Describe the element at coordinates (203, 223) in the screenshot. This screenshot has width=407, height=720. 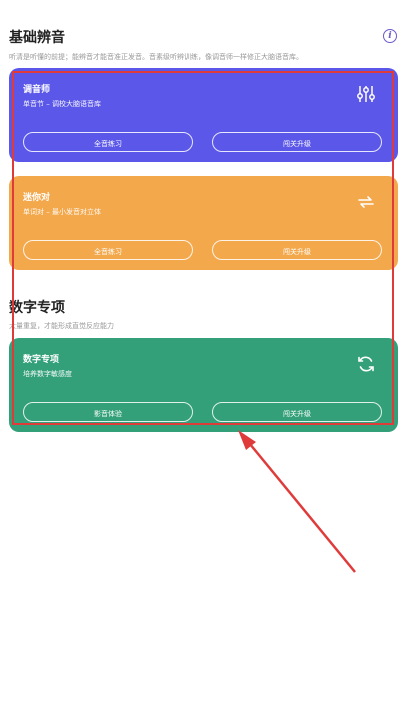
I see `card-minipair: 迷你对 单词对 – 最小发音对立体 全音练习 闯关升级` at that location.